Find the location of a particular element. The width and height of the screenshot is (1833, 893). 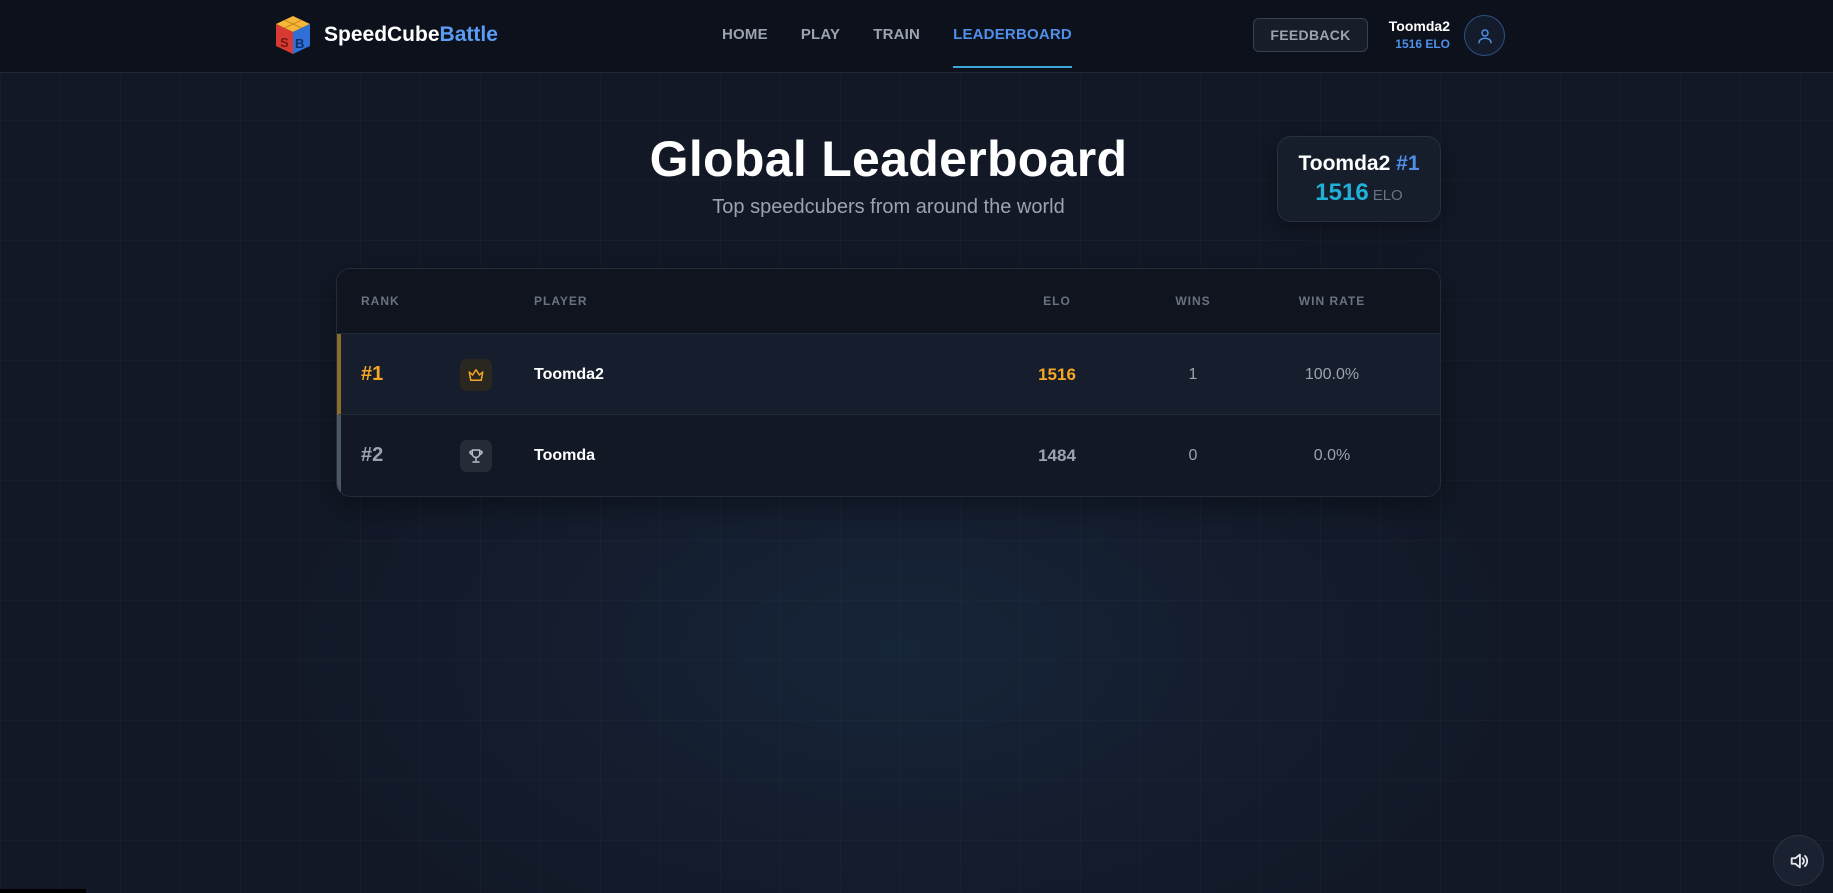

my-rank-elo-unit: ELO is located at coordinates (1387, 195).